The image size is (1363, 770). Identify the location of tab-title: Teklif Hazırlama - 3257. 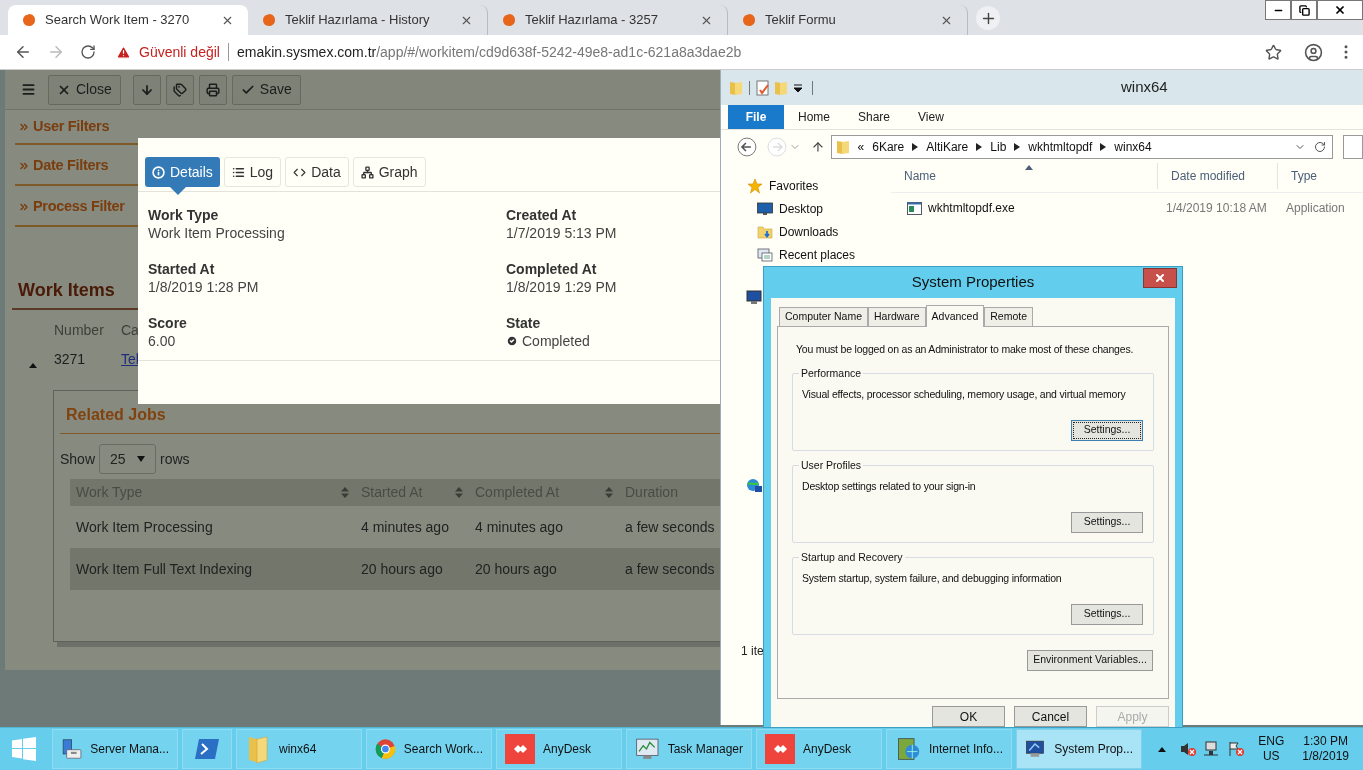
(592, 20).